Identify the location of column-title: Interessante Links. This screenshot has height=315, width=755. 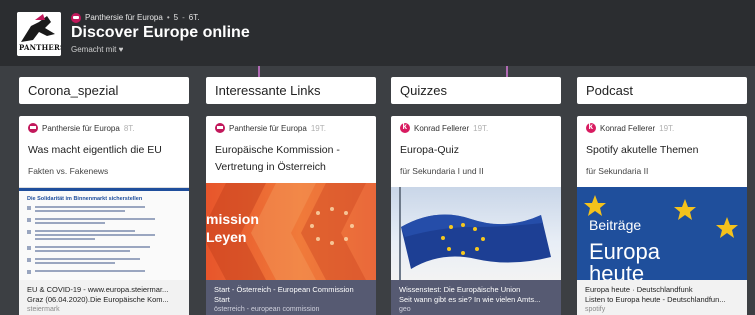
(291, 90).